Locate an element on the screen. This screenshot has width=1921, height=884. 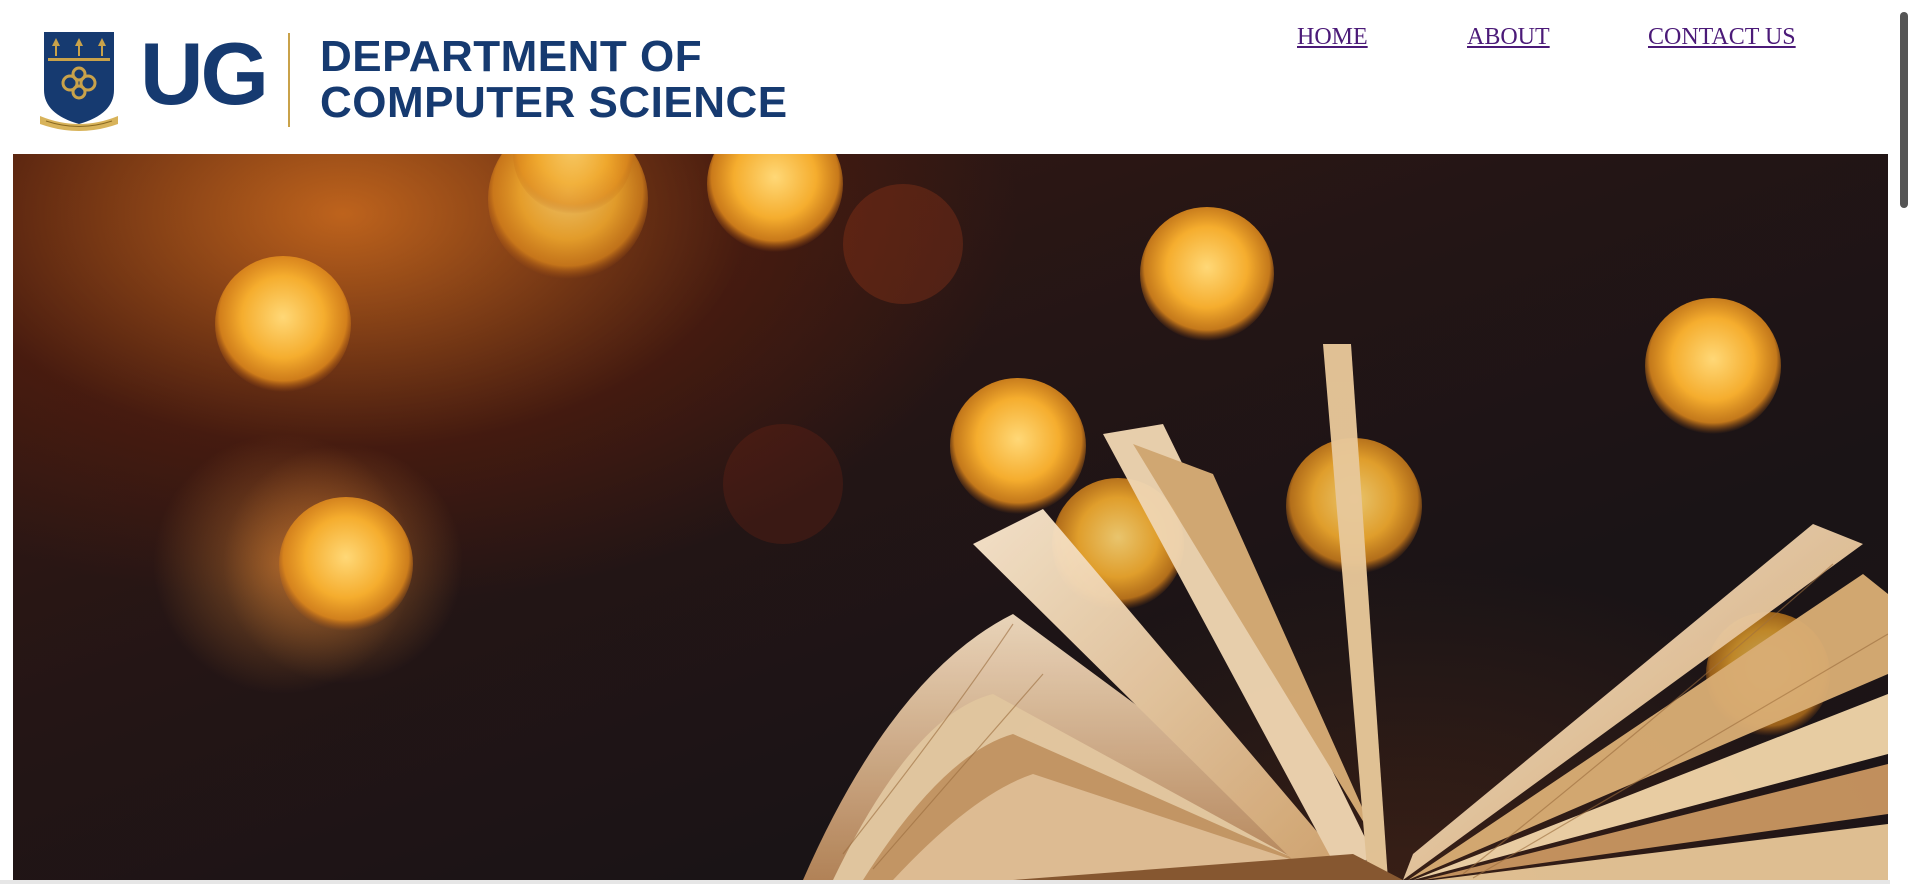
university-crest-icon is located at coordinates (79, 81).